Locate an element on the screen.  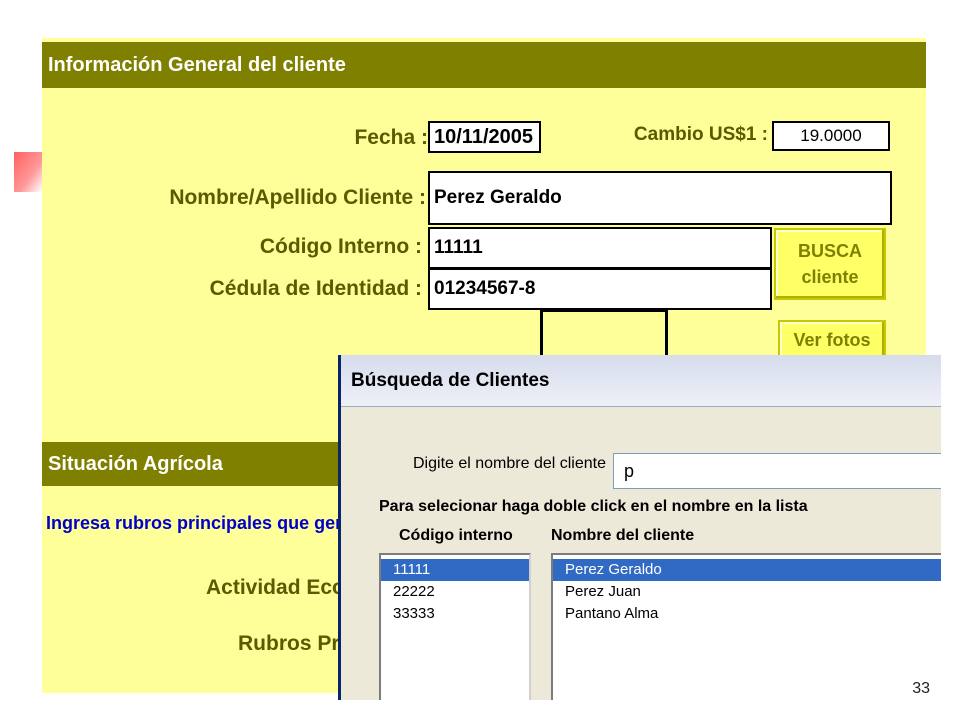
nombre-list-item: Perez Juan is located at coordinates (747, 592).